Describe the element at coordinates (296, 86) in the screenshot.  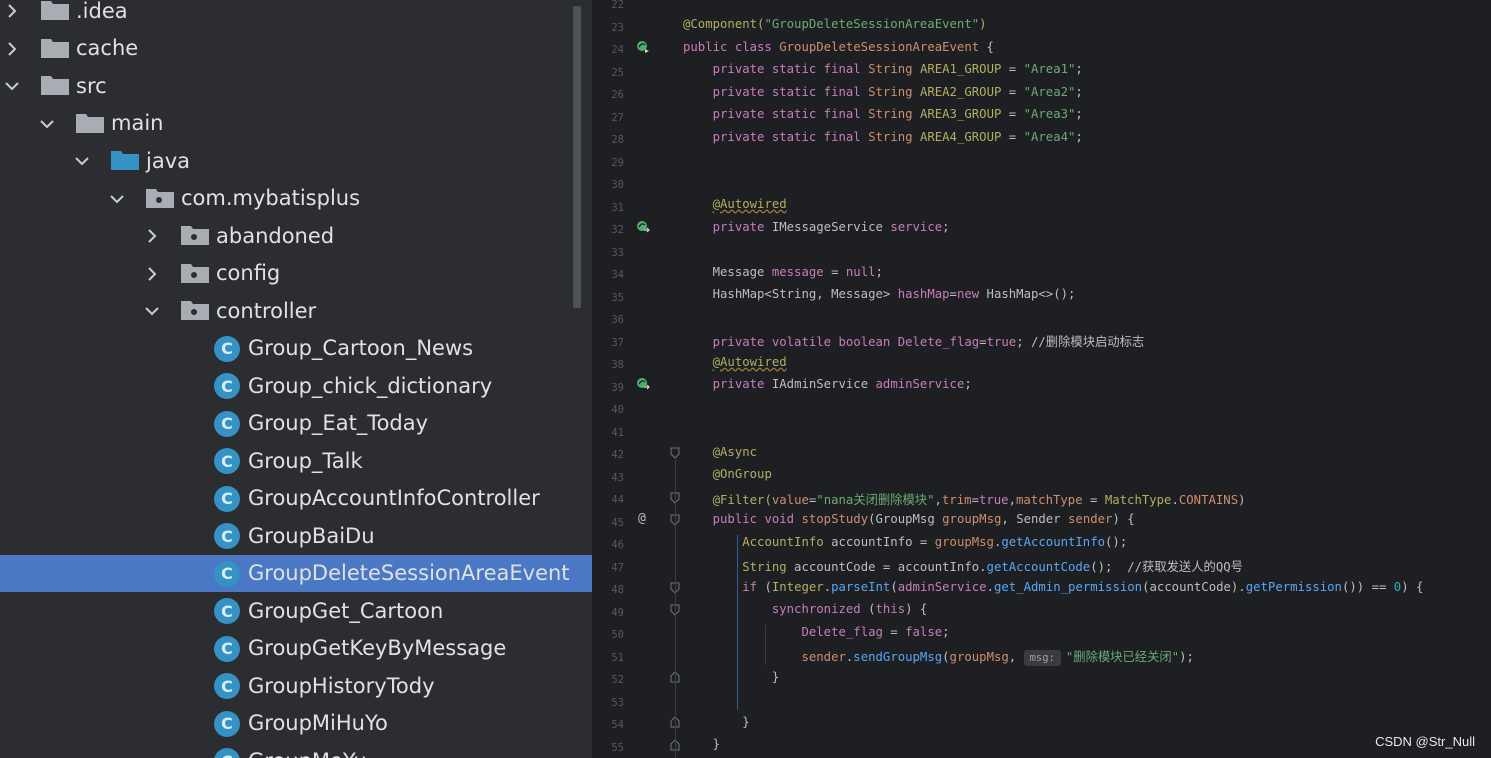
I see `tree-item-src: src` at that location.